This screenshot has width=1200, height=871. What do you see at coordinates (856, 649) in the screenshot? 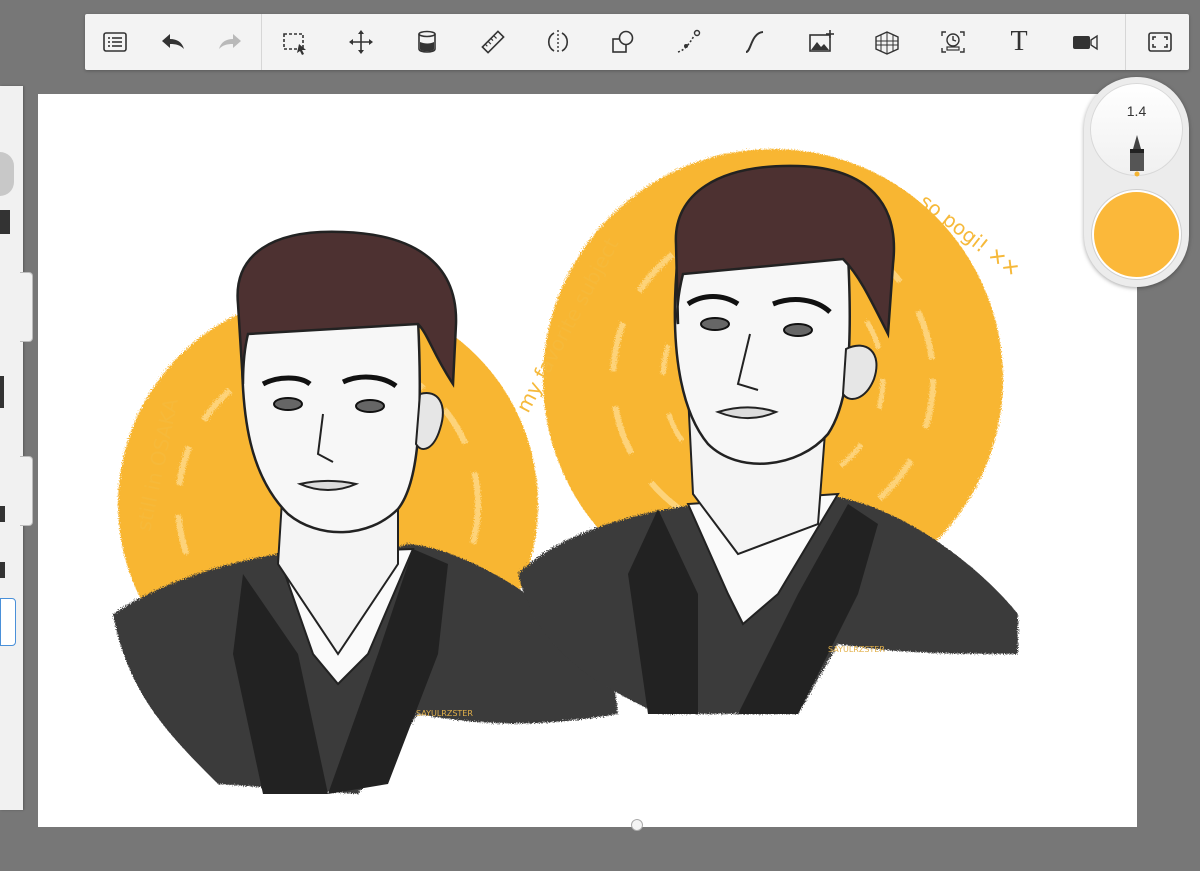
I see `signature-right: SAYULRZSTER` at bounding box center [856, 649].